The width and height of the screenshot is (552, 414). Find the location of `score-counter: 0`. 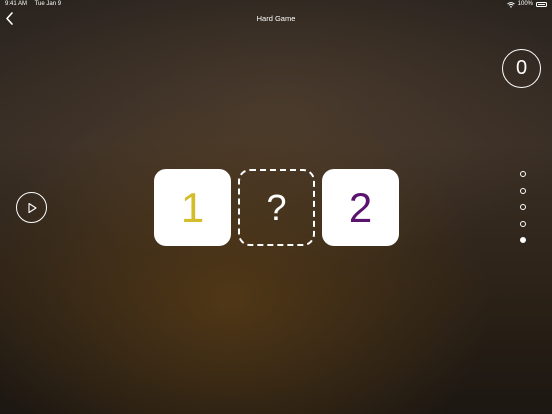

score-counter: 0 is located at coordinates (521, 68).